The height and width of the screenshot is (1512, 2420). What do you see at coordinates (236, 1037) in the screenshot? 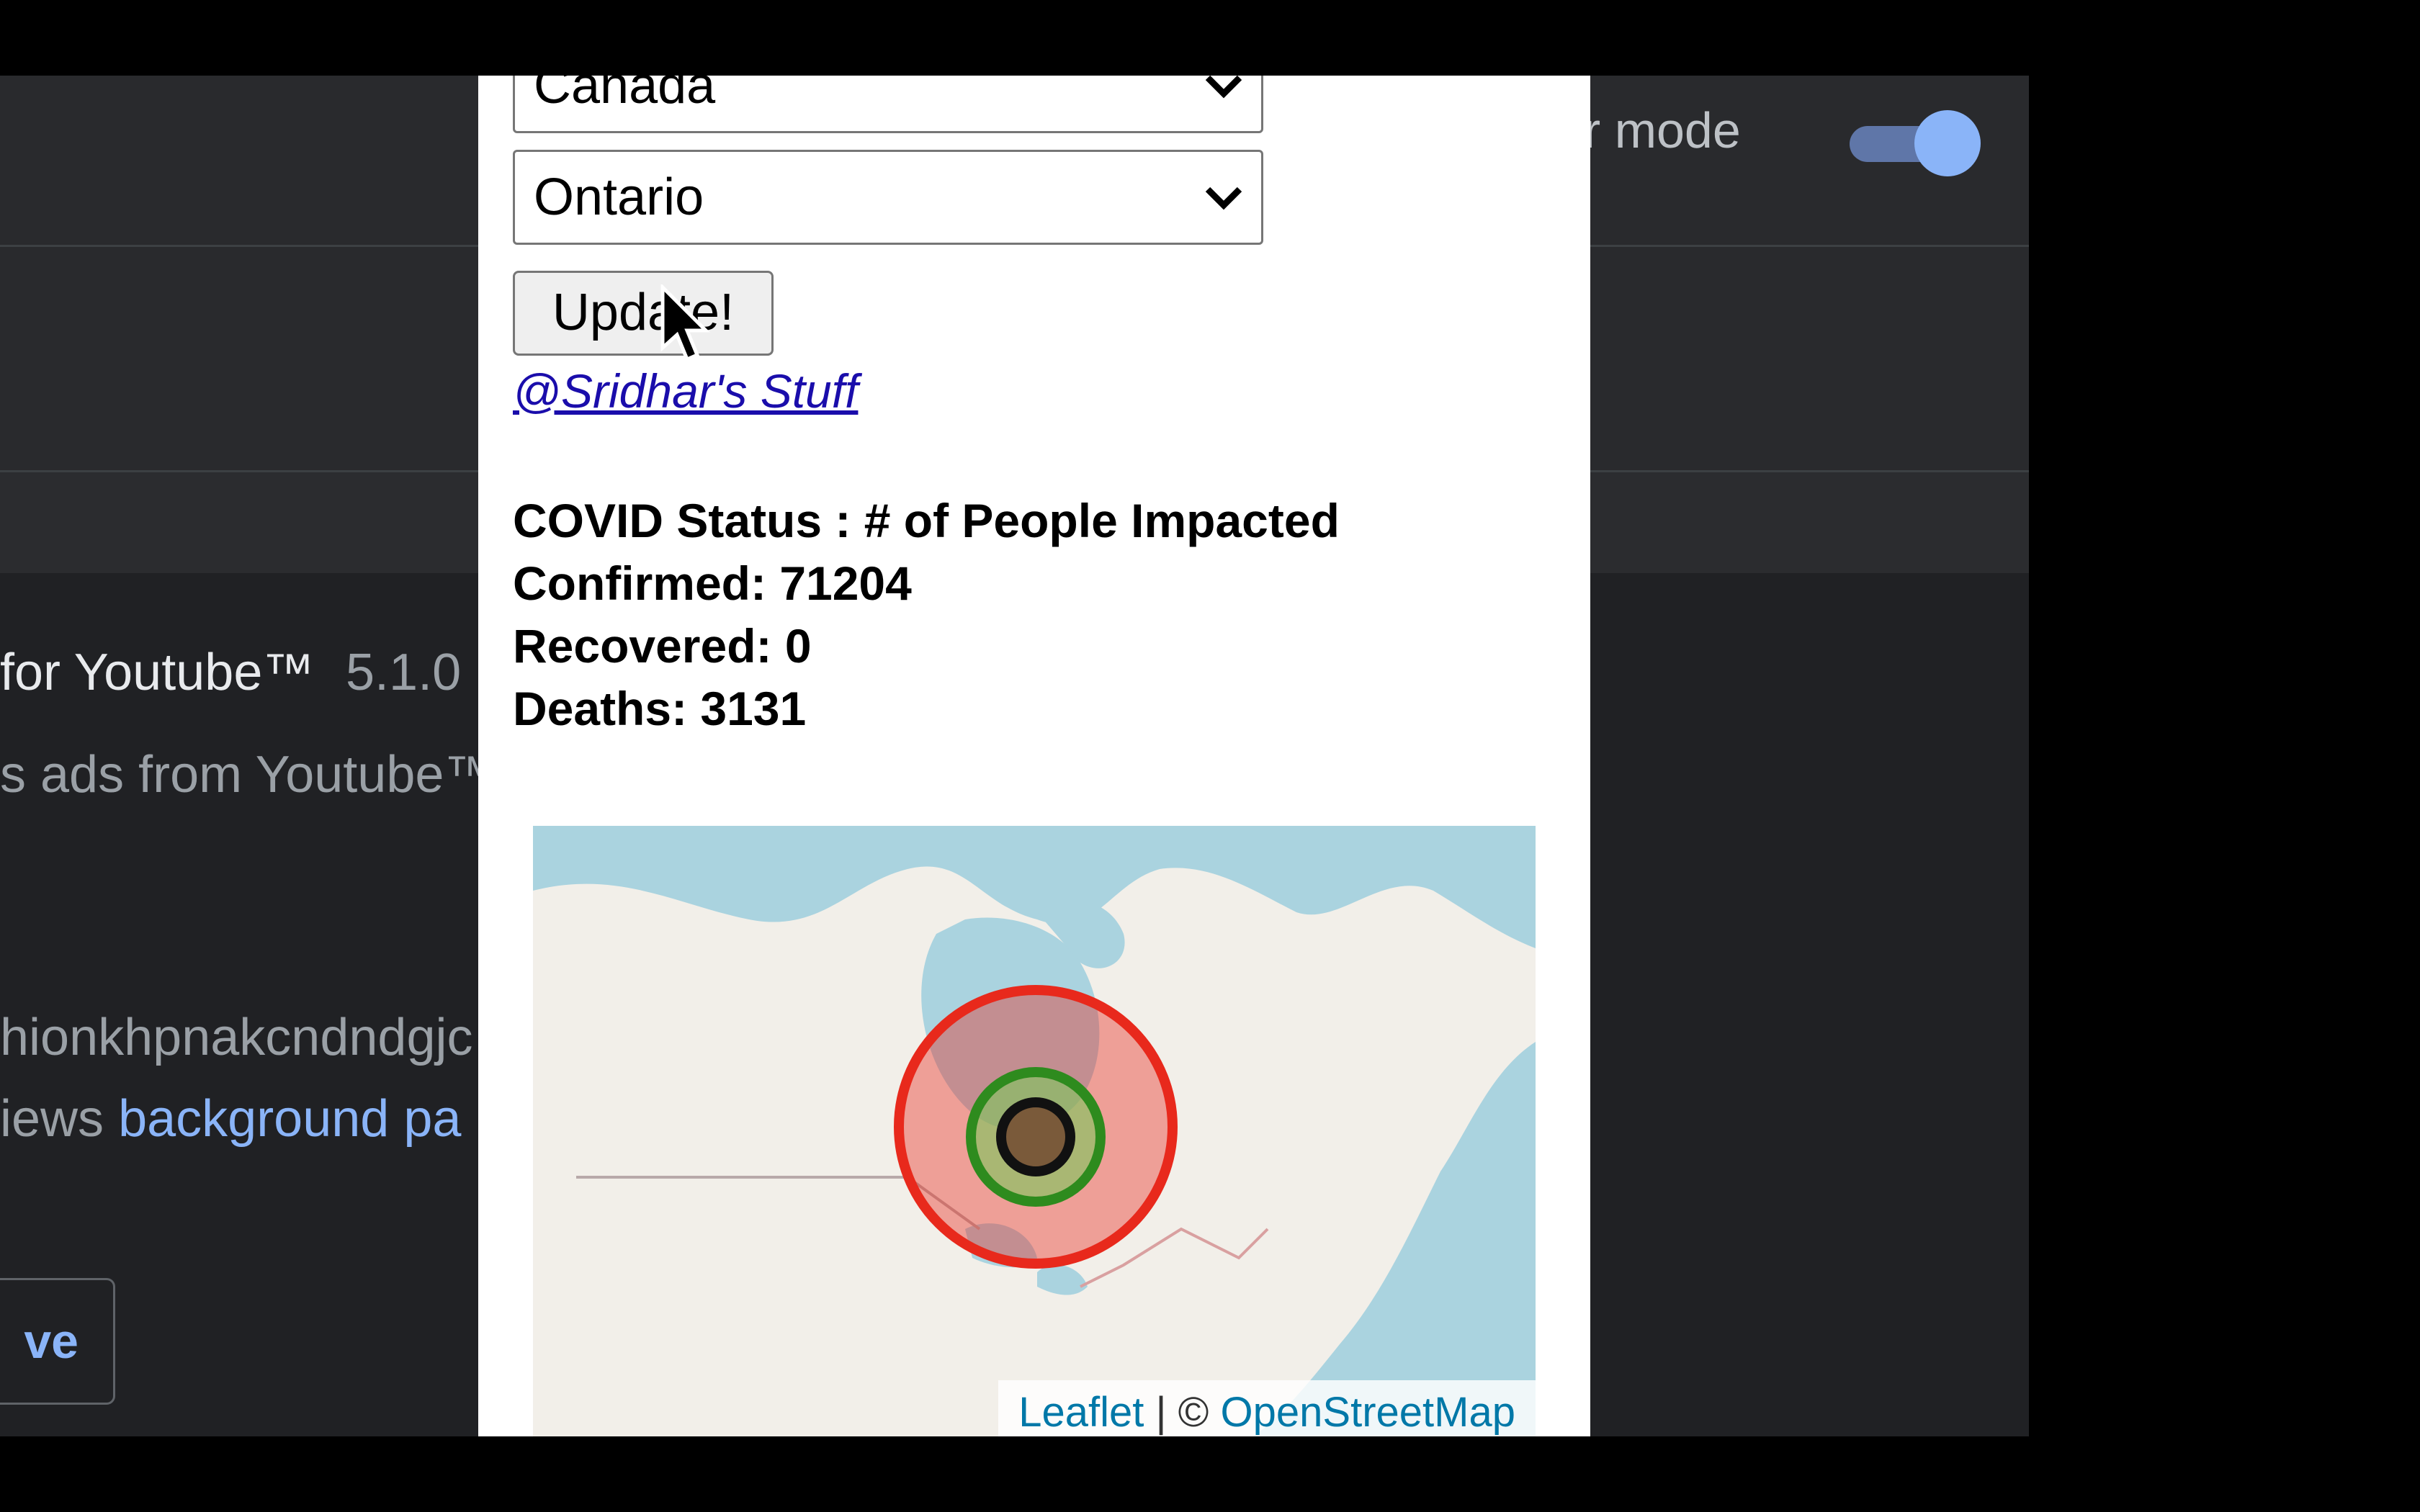
I see `extension-id: hionkhpnakcndndgjc` at bounding box center [236, 1037].